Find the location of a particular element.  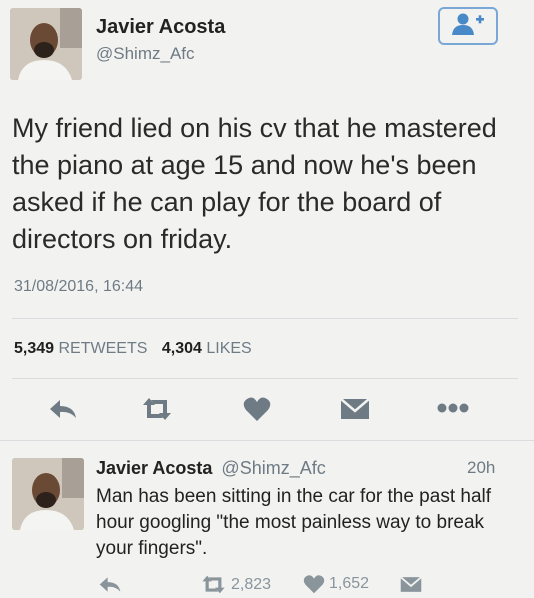

reply-button is located at coordinates (63, 409).